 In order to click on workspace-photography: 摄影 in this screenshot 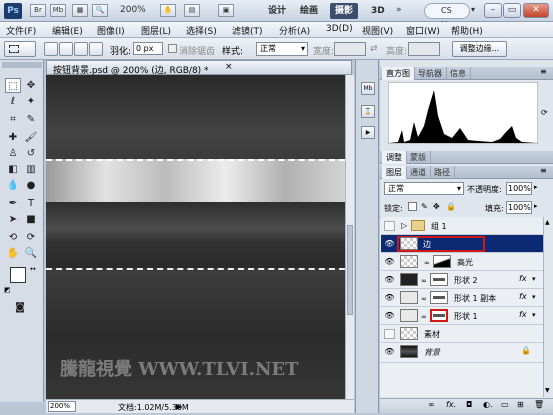, I will do `click(344, 11)`.